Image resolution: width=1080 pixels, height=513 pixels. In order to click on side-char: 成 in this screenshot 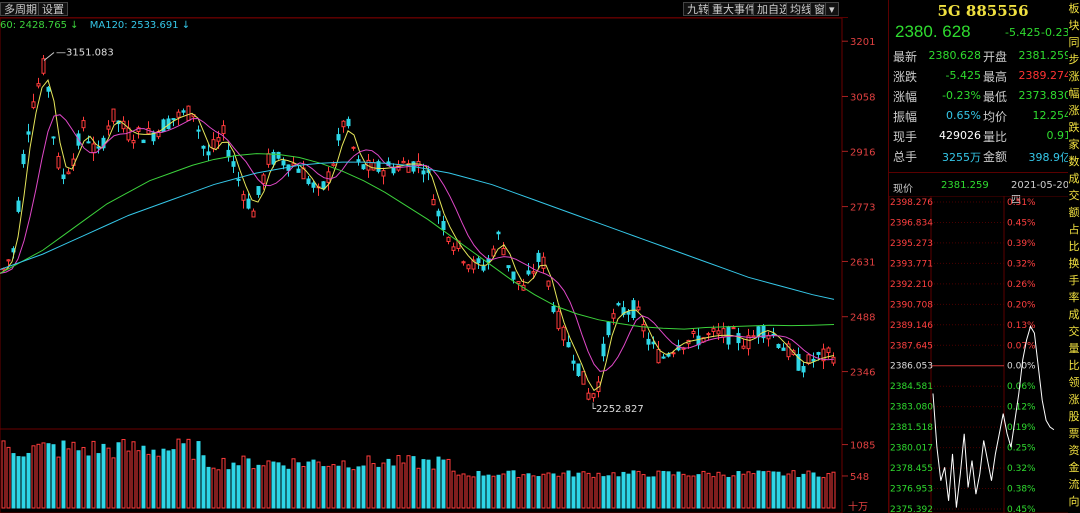, I will do `click(1074, 314)`.